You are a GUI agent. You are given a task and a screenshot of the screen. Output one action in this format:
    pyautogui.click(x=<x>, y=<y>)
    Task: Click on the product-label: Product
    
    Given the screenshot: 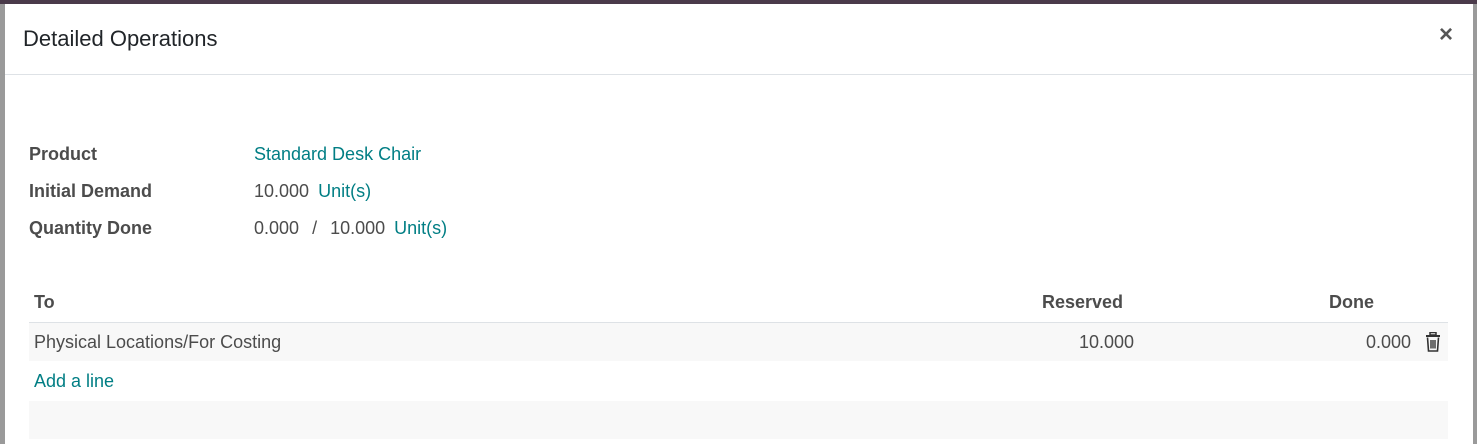 What is the action you would take?
    pyautogui.click(x=63, y=154)
    